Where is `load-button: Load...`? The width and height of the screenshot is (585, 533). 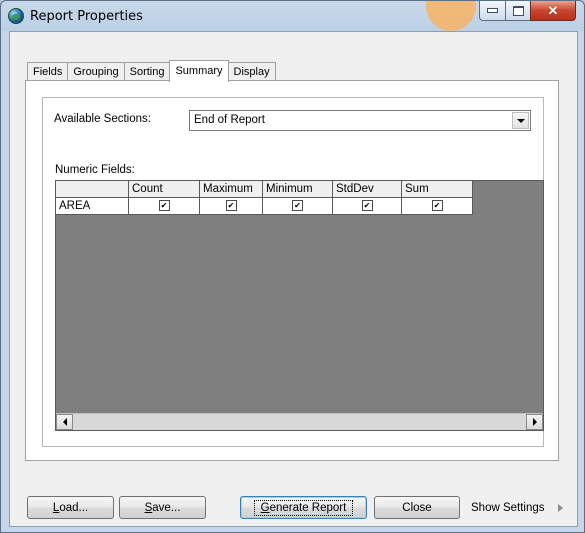 load-button: Load... is located at coordinates (70, 507).